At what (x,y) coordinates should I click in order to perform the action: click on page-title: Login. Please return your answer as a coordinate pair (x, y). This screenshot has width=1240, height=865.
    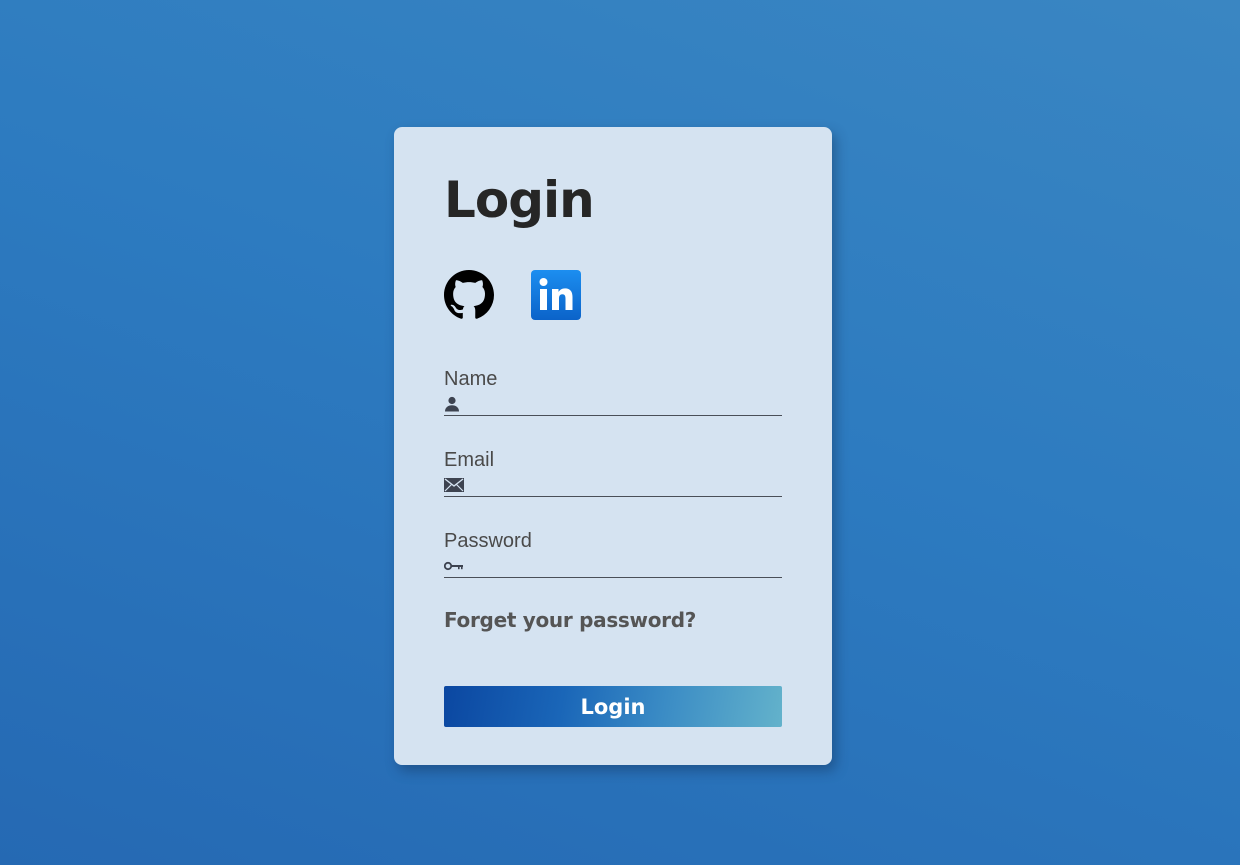
    Looking at the image, I should click on (519, 200).